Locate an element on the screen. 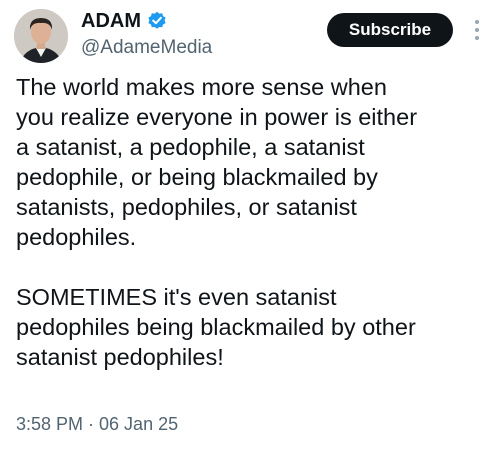 The width and height of the screenshot is (500, 450). subscribe-button: Subscribe is located at coordinates (390, 30).